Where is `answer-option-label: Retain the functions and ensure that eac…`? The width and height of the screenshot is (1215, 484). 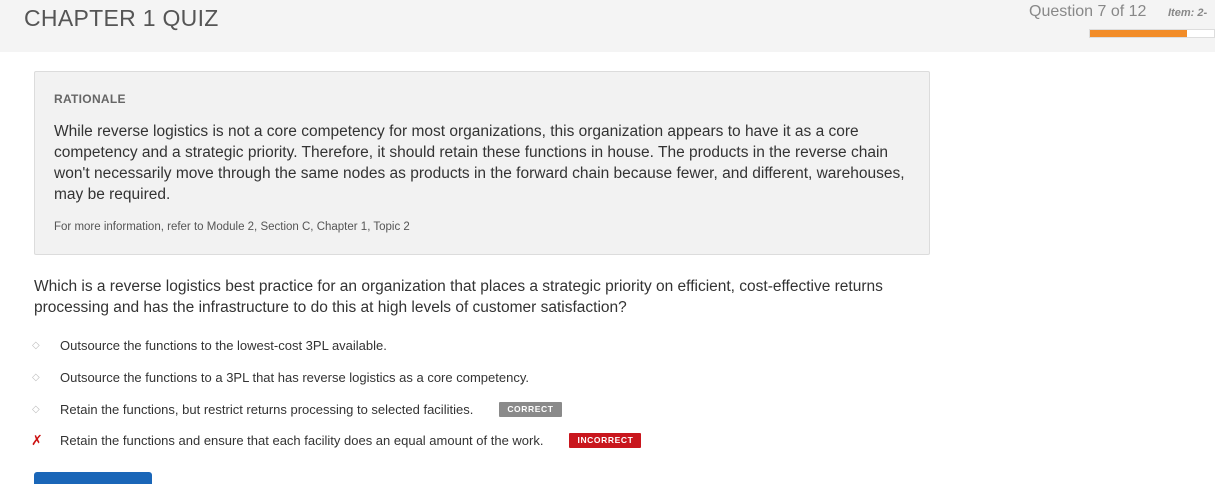
answer-option-label: Retain the functions and ensure that eac… is located at coordinates (302, 440).